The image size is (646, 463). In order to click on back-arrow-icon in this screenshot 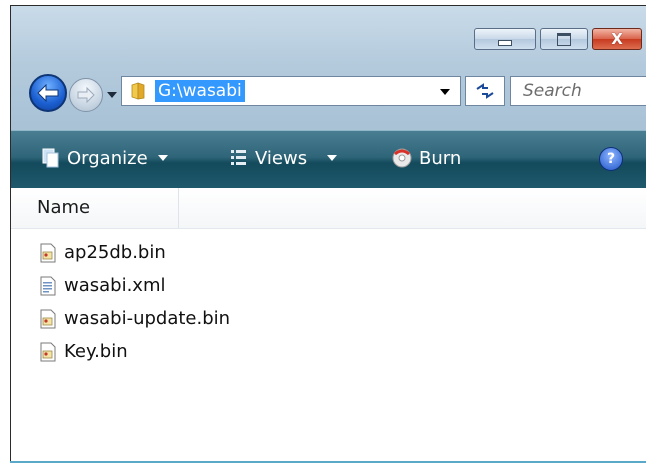, I will do `click(48, 93)`.